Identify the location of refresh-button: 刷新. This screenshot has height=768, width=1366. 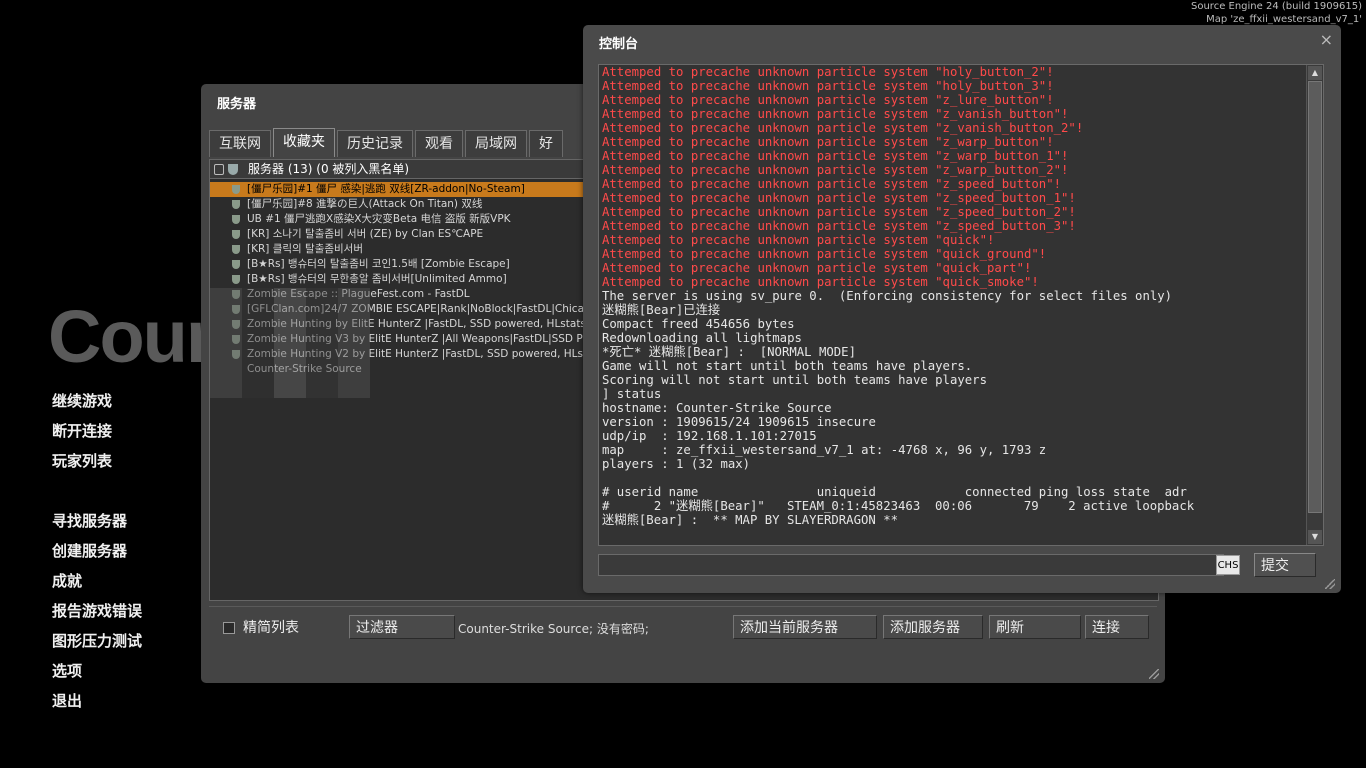
(1035, 627).